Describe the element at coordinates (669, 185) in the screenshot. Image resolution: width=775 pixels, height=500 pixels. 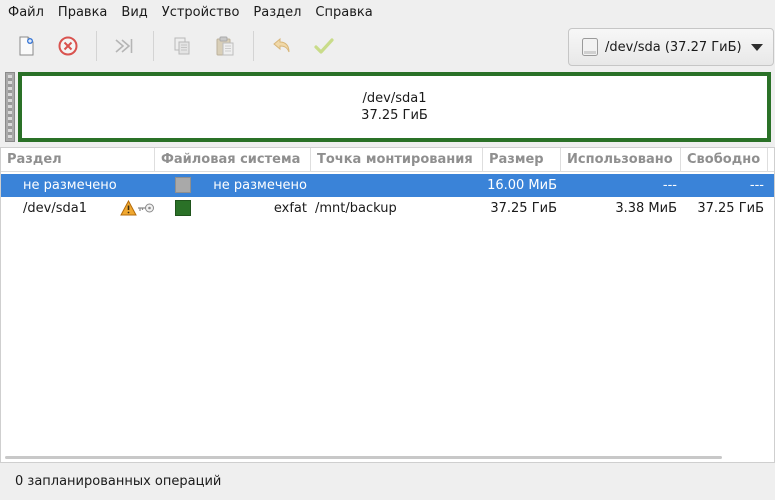
I see `cell-used: ---` at that location.